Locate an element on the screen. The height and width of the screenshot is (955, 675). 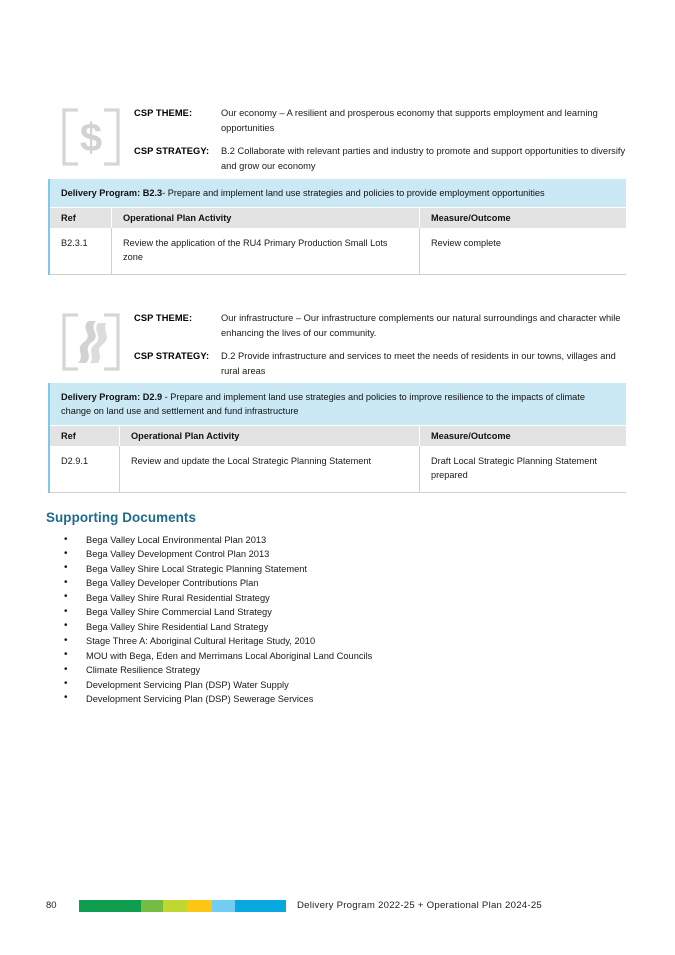
footer-color-bar is located at coordinates (182, 906).